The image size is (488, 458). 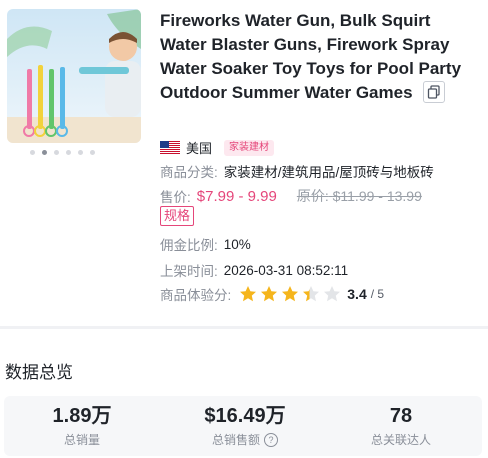 I want to click on stat-label: 总销量, so click(x=82, y=439).